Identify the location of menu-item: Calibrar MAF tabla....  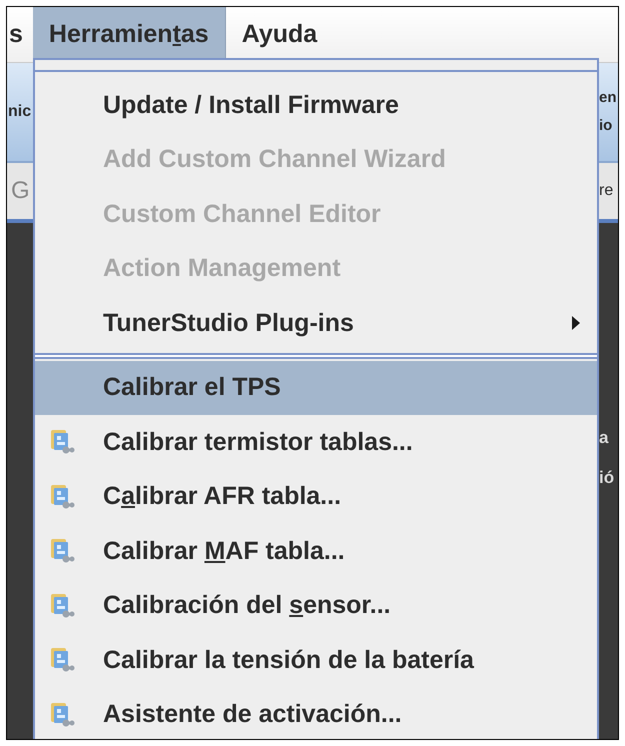
(316, 551).